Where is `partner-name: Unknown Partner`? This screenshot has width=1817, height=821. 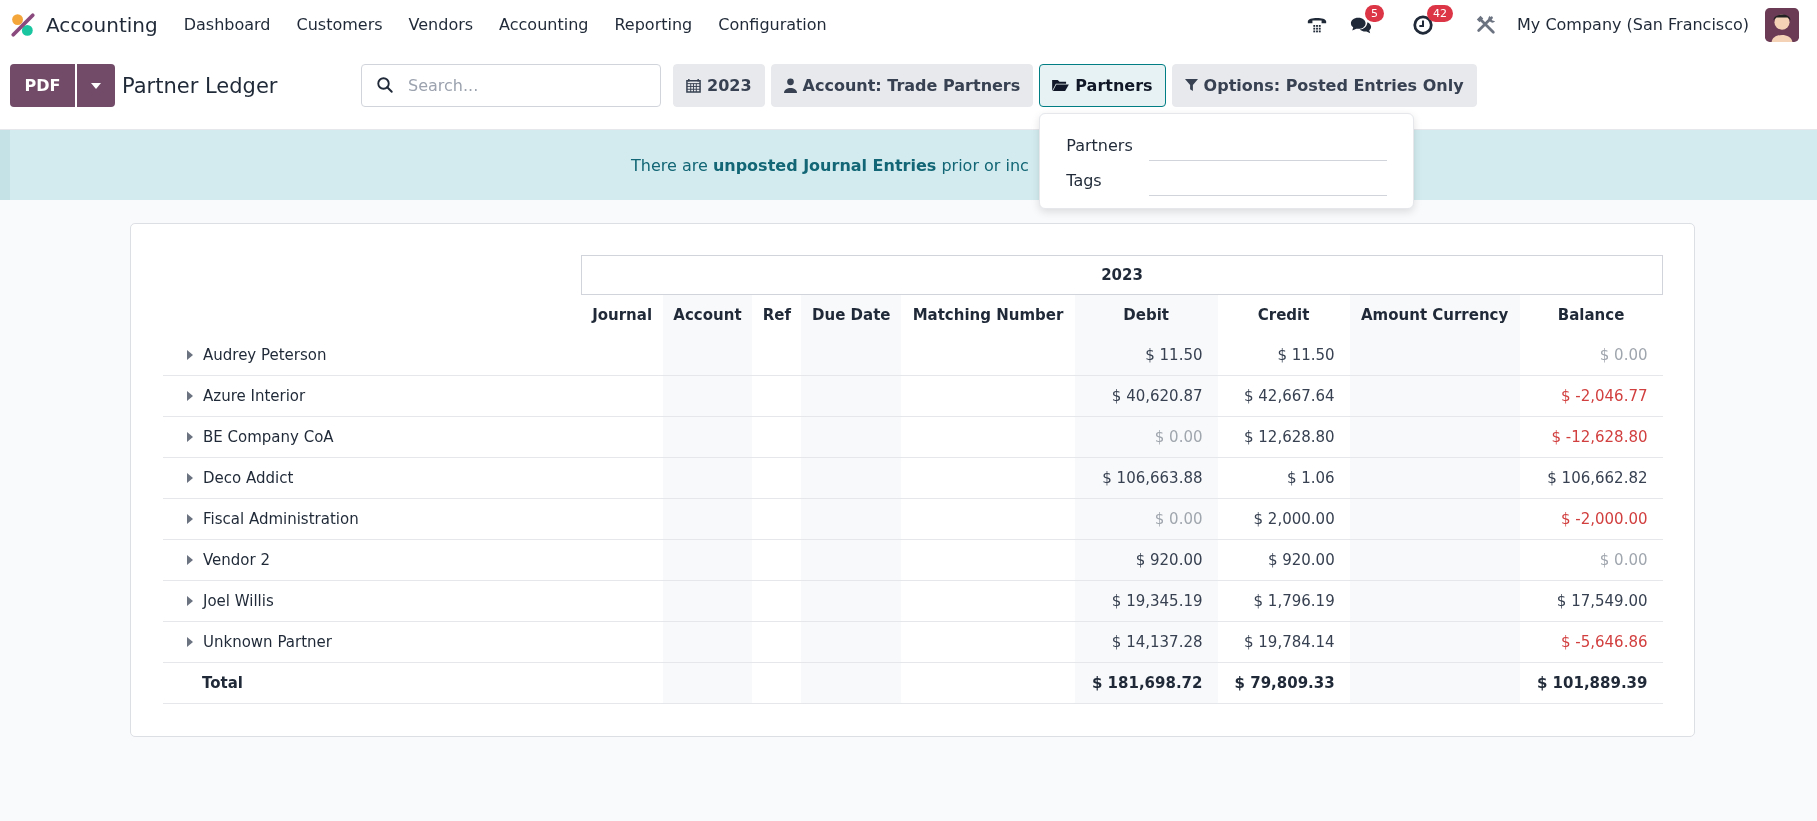 partner-name: Unknown Partner is located at coordinates (267, 642).